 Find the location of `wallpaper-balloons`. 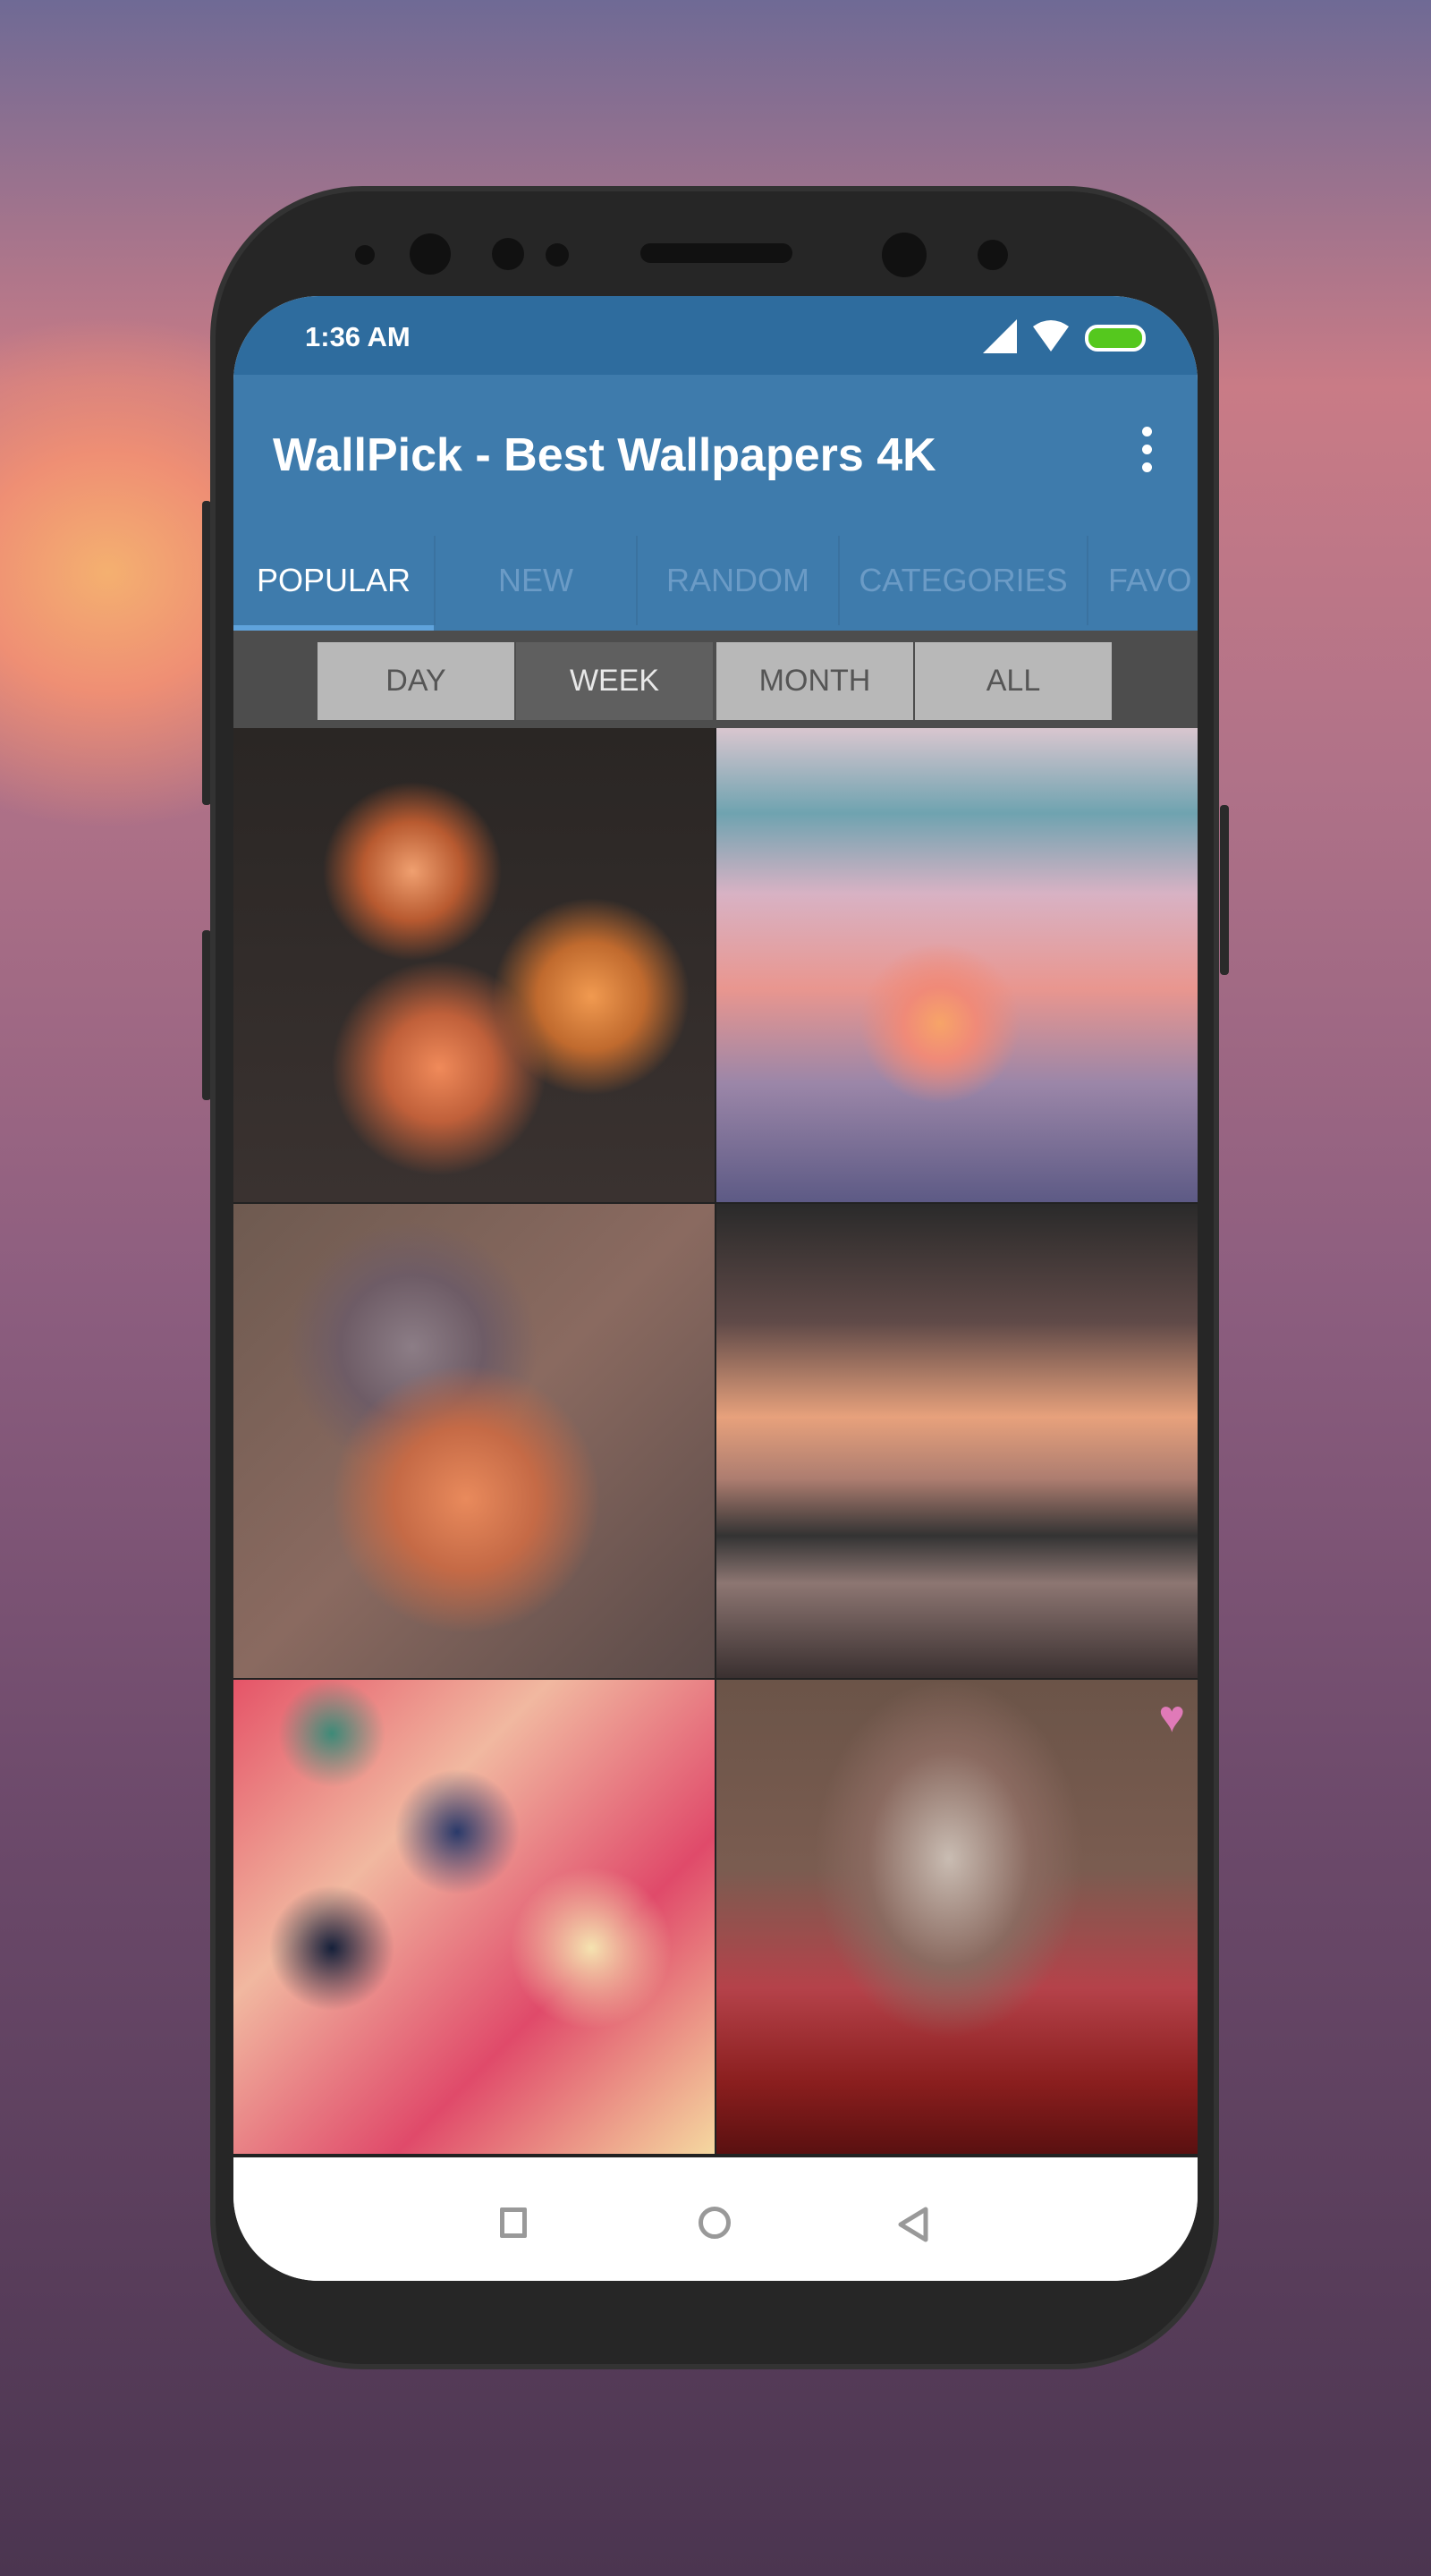

wallpaper-balloons is located at coordinates (474, 1917).